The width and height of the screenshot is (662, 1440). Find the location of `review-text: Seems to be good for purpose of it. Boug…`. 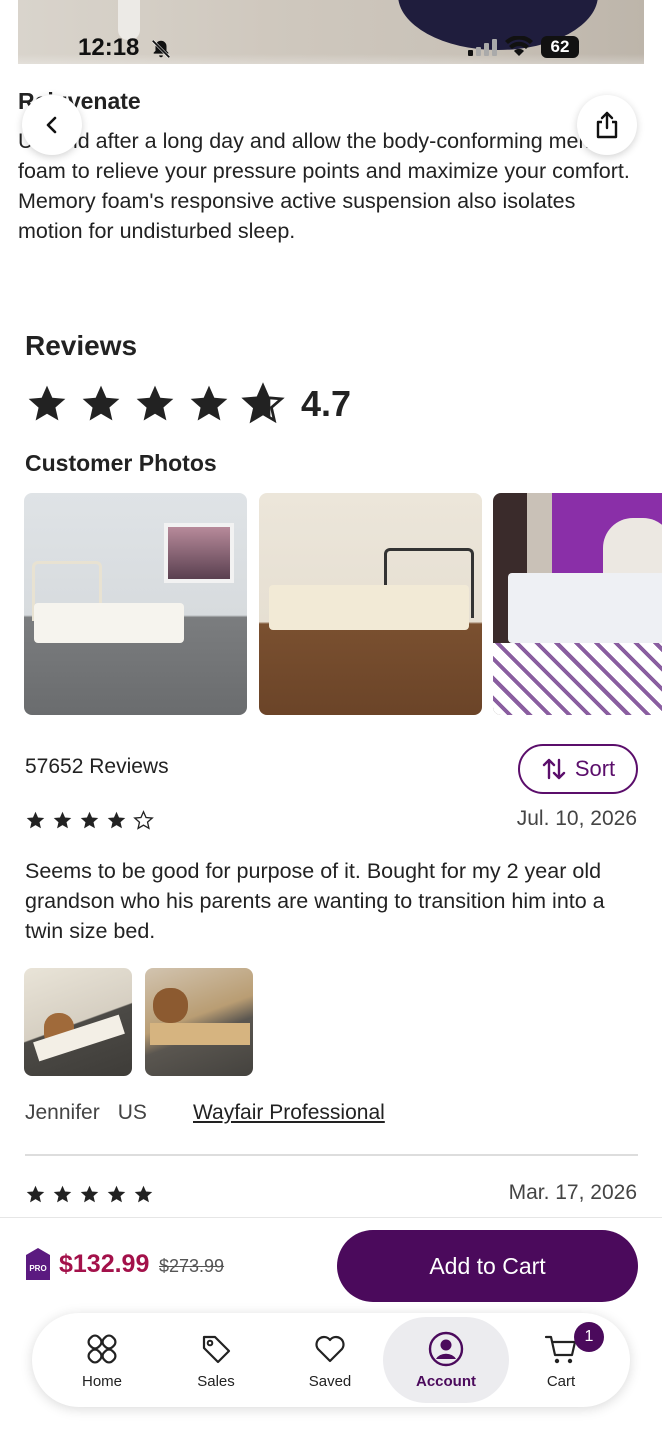

review-text: Seems to be good for purpose of it. Boug… is located at coordinates (315, 901).